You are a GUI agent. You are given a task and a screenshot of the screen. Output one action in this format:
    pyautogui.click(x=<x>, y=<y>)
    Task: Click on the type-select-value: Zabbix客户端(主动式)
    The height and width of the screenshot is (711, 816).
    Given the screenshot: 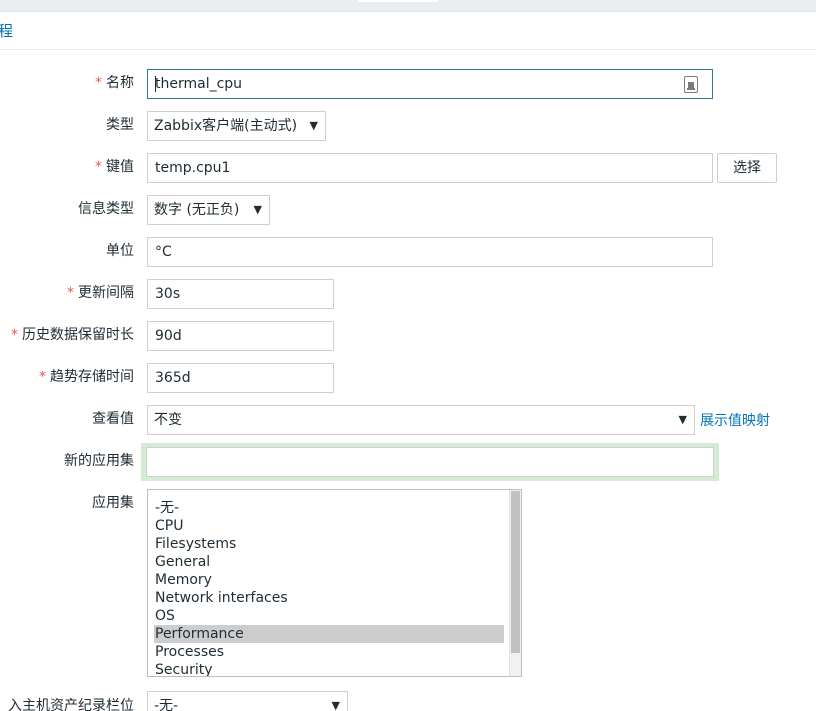 What is the action you would take?
    pyautogui.click(x=226, y=126)
    